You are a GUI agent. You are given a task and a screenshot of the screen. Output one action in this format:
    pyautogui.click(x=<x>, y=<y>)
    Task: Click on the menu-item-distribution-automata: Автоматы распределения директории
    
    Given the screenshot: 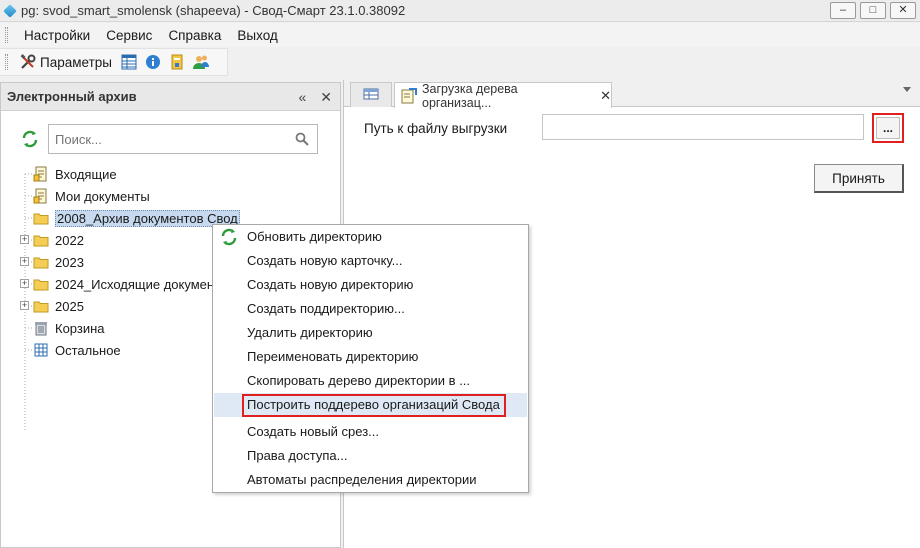 What is the action you would take?
    pyautogui.click(x=370, y=480)
    